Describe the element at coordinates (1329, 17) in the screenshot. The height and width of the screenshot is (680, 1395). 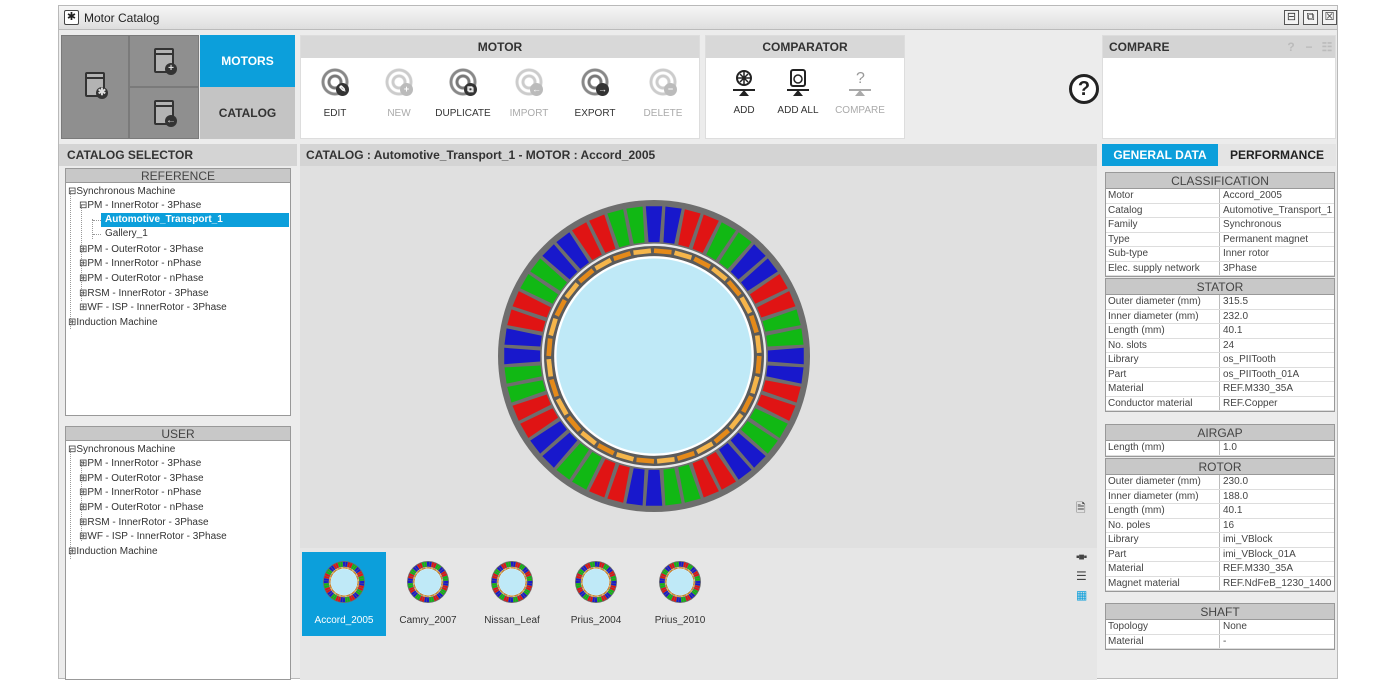
I see `close-button: ☒` at that location.